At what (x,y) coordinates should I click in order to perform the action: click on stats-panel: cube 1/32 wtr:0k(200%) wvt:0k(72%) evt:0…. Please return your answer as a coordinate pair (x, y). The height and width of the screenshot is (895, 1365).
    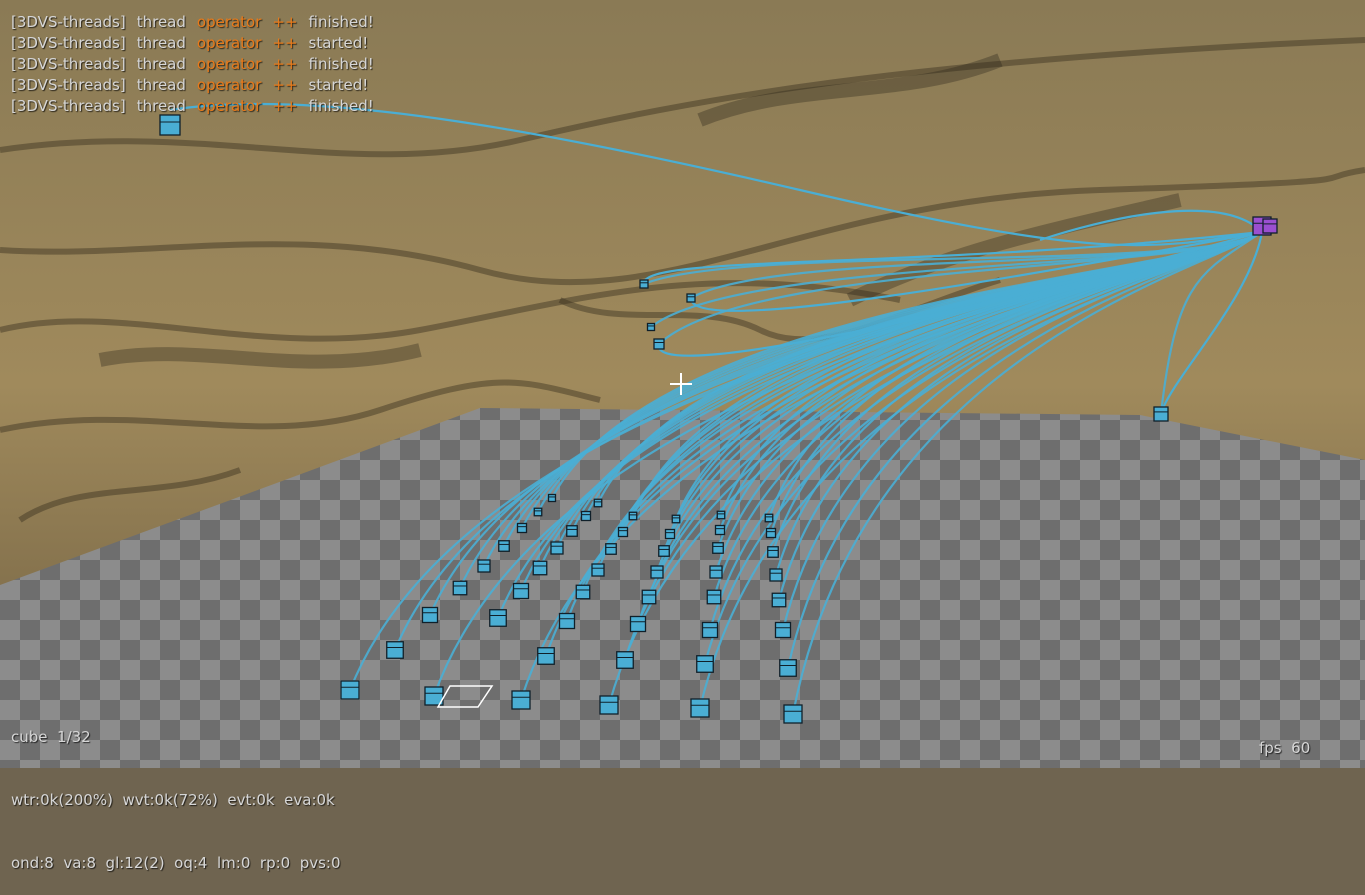
    Looking at the image, I should click on (176, 790).